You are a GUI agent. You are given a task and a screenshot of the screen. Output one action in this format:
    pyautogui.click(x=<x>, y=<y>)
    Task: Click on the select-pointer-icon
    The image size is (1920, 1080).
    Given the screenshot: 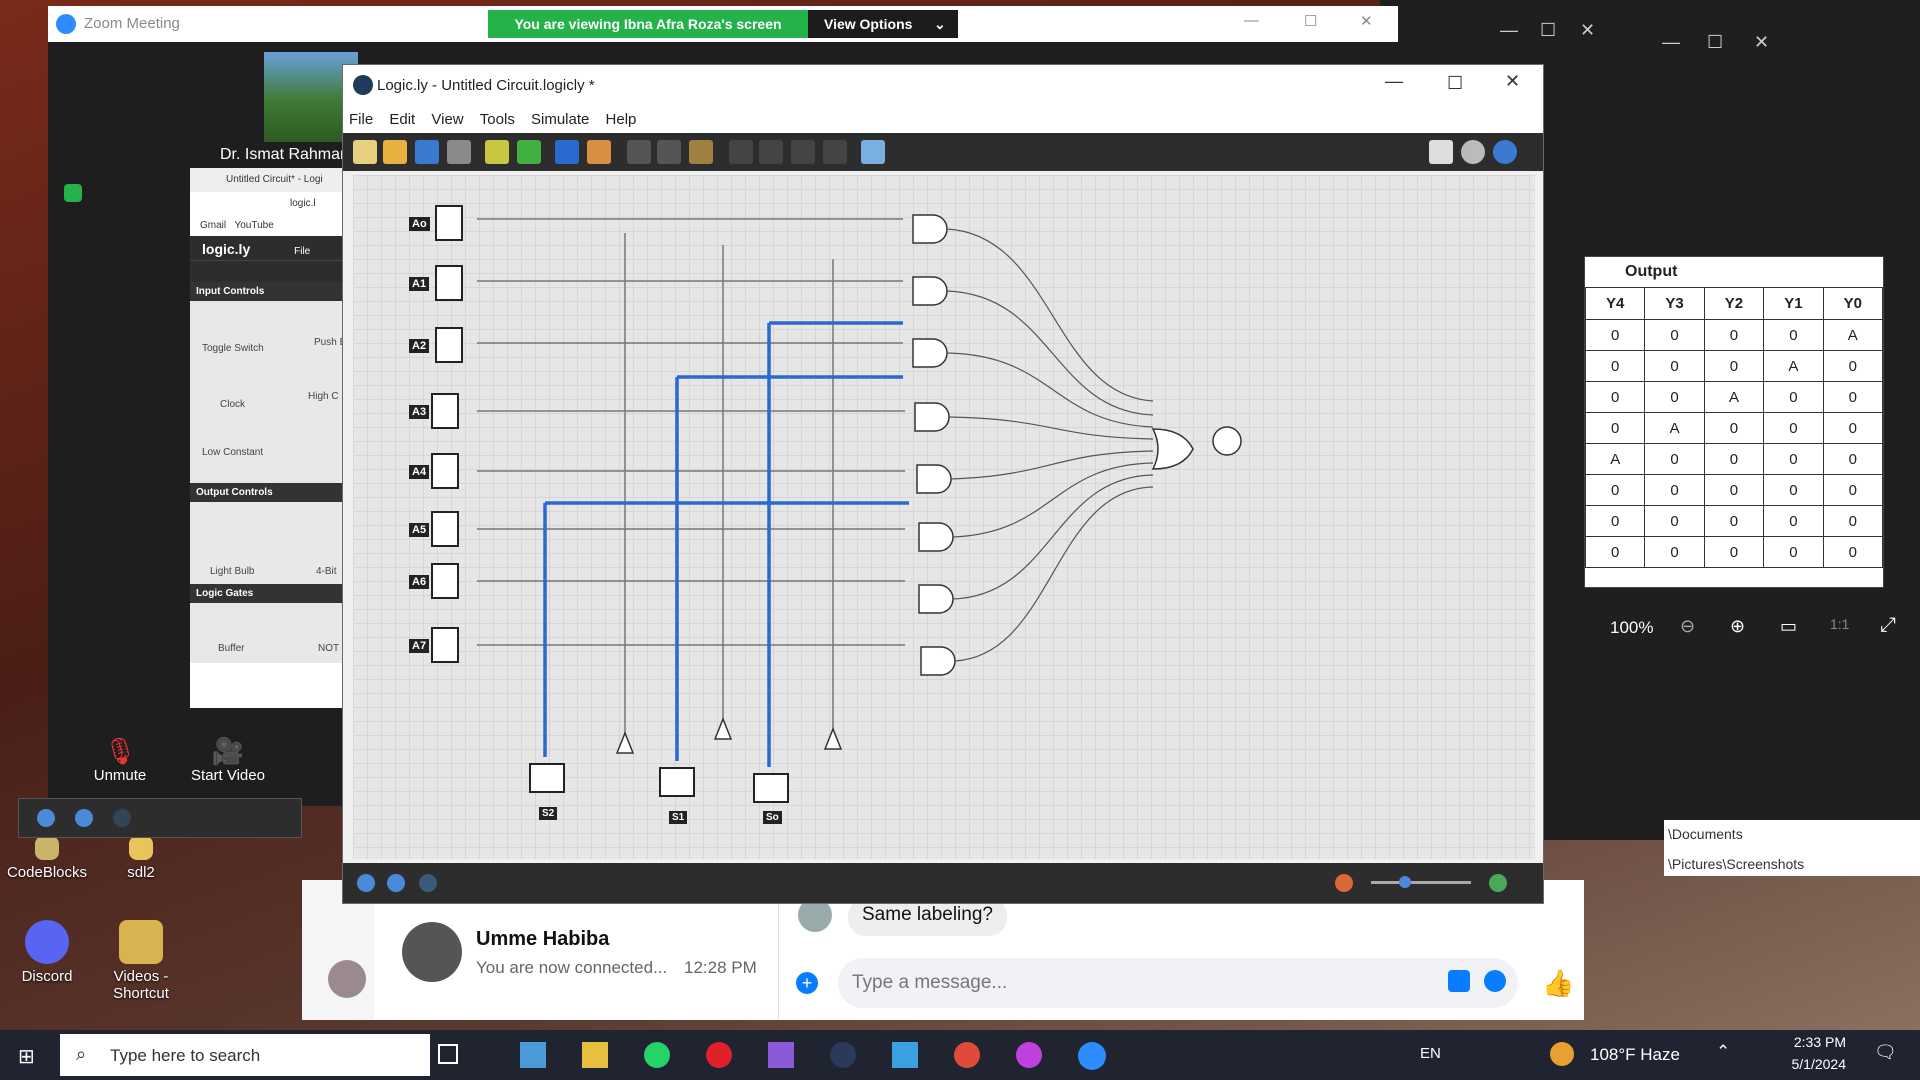 What is the action you would take?
    pyautogui.click(x=567, y=152)
    